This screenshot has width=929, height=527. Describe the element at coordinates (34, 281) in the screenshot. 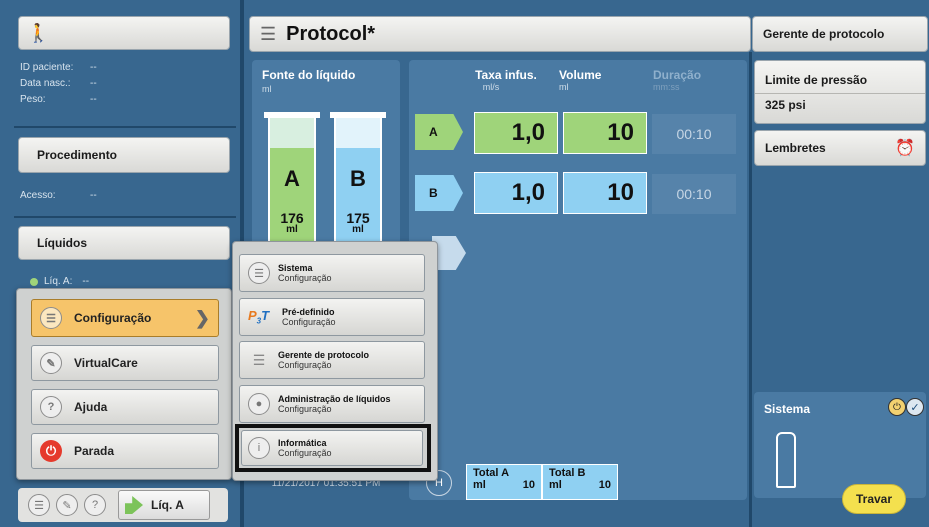

I see `green-dot-icon` at that location.